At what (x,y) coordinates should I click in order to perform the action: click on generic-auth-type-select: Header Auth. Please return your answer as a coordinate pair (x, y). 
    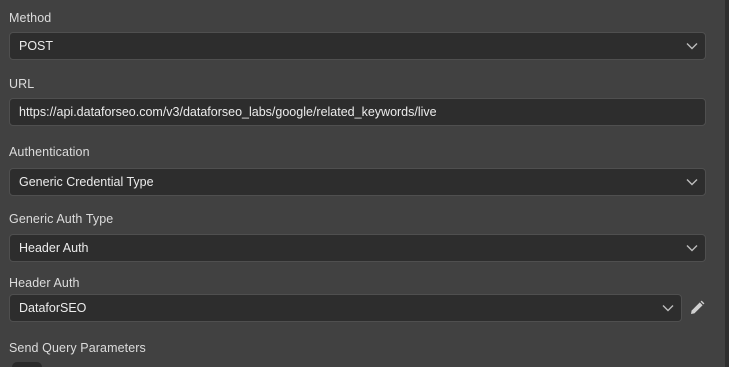
    Looking at the image, I should click on (357, 248).